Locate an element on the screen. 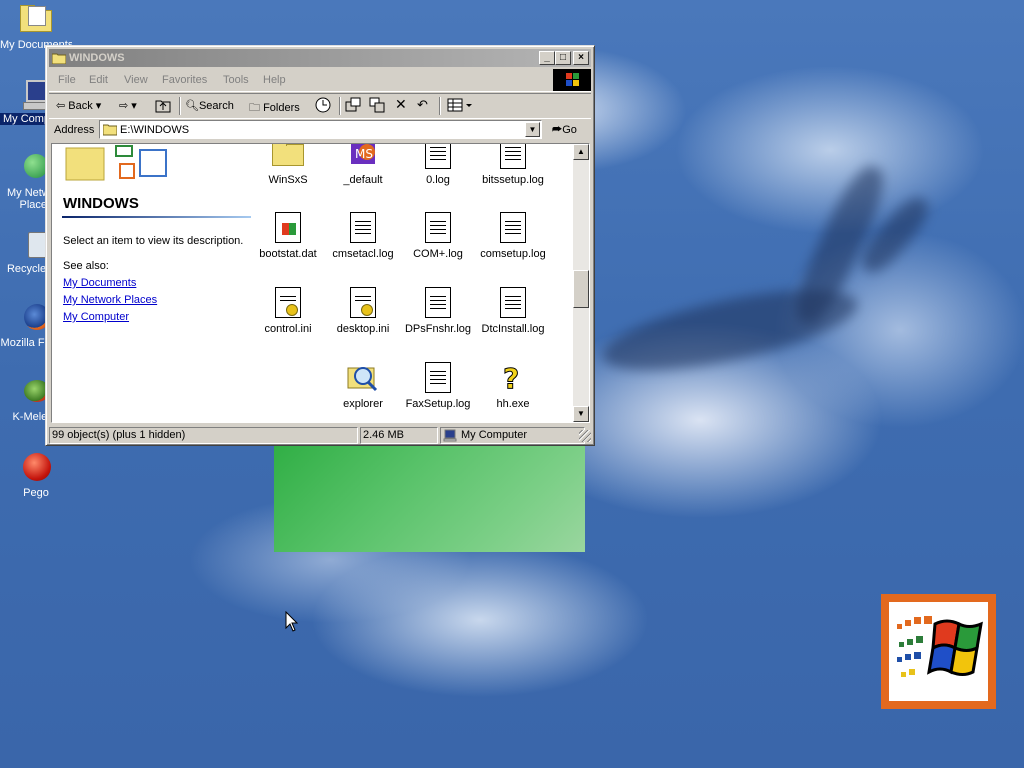  description-text: Select an item to view its description. is located at coordinates (153, 241).